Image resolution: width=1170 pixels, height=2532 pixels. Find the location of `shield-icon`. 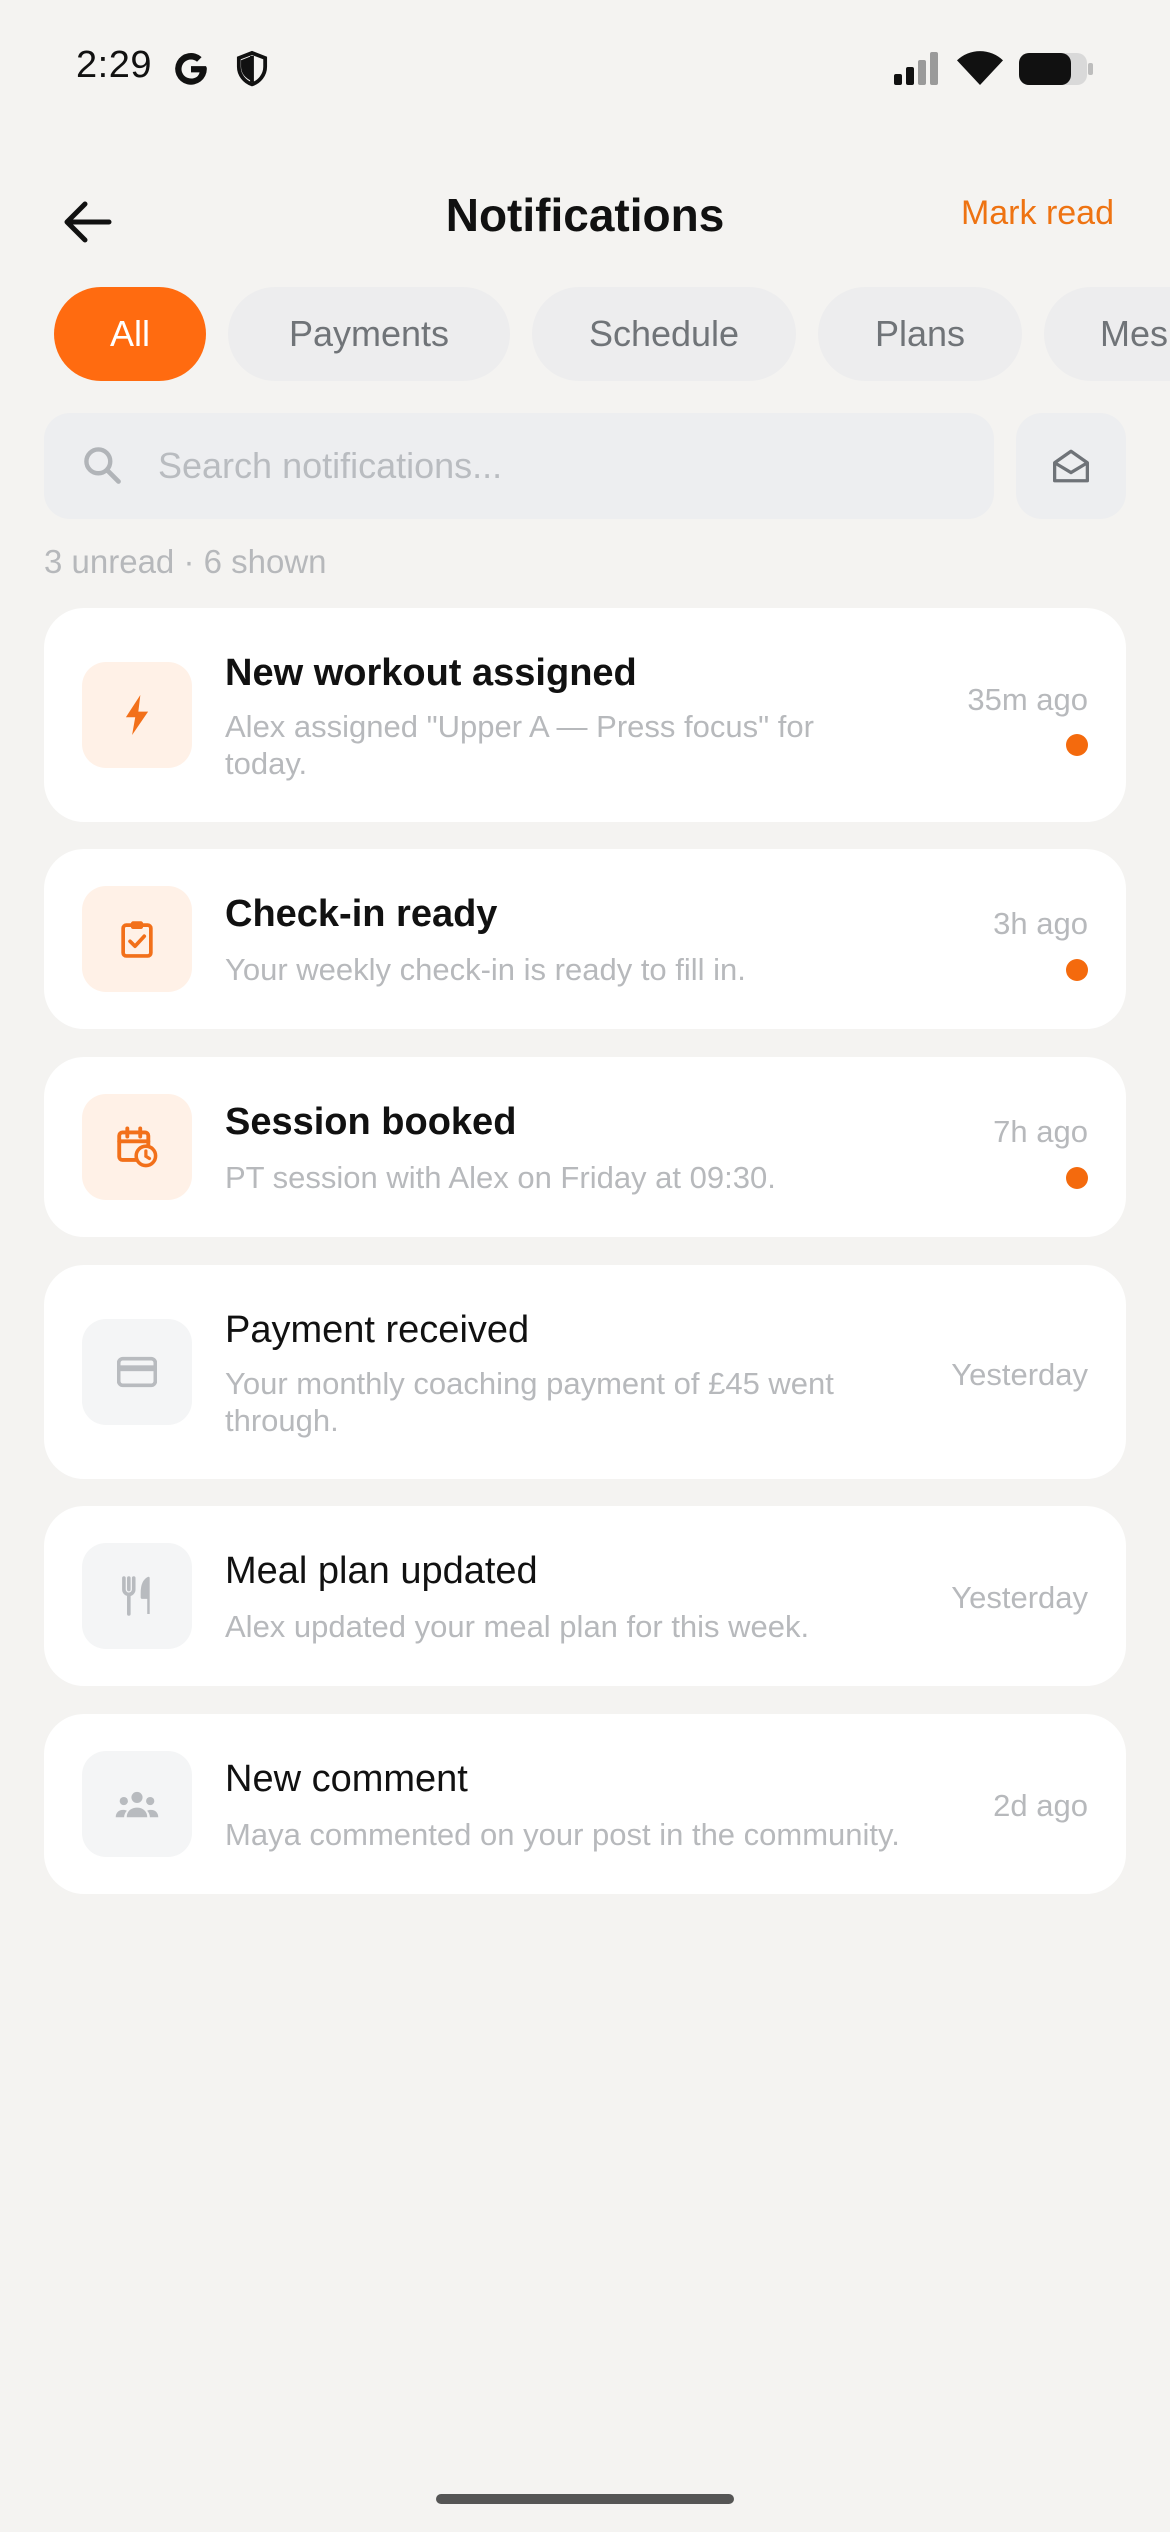

shield-icon is located at coordinates (252, 71).